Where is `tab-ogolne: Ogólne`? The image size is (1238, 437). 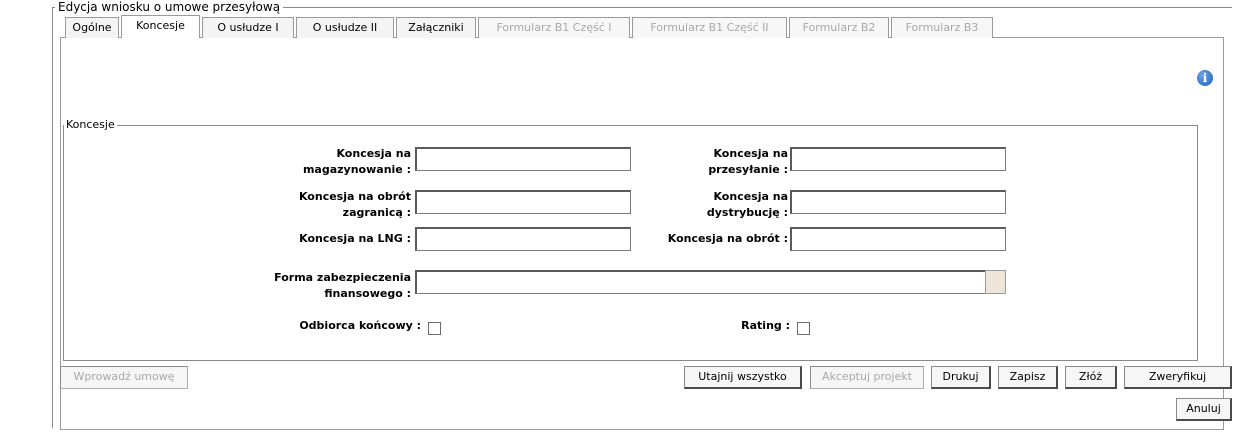
tab-ogolne: Ogólne is located at coordinates (92, 27).